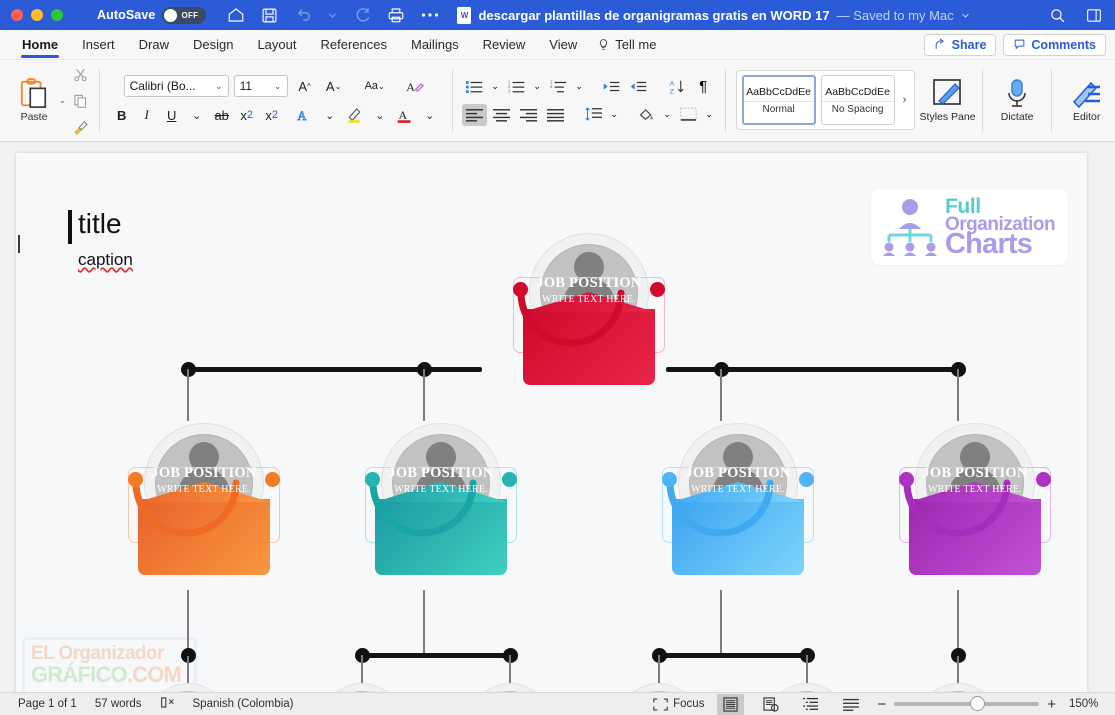 The width and height of the screenshot is (1115, 715). Describe the element at coordinates (247, 115) in the screenshot. I see `subscript-button: x2` at that location.